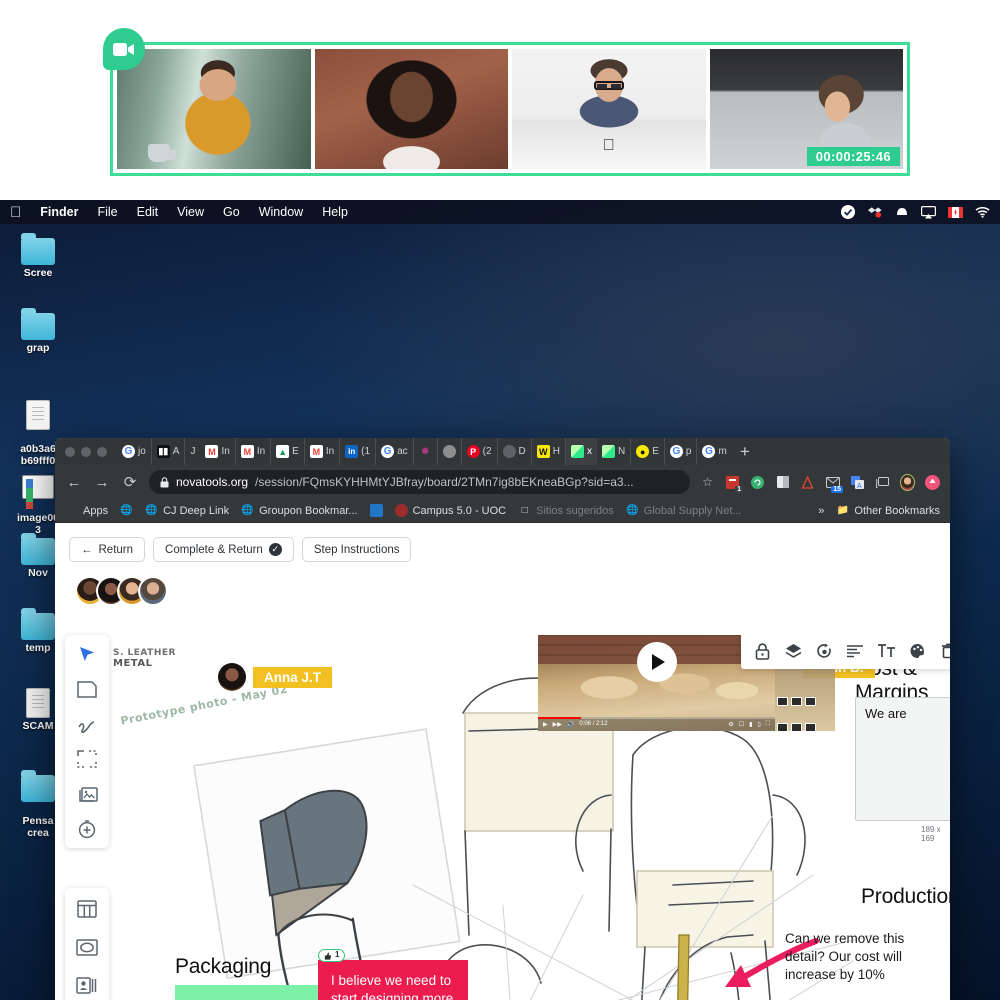 The width and height of the screenshot is (1000, 1000). I want to click on new-tab-button: +, so click(745, 452).